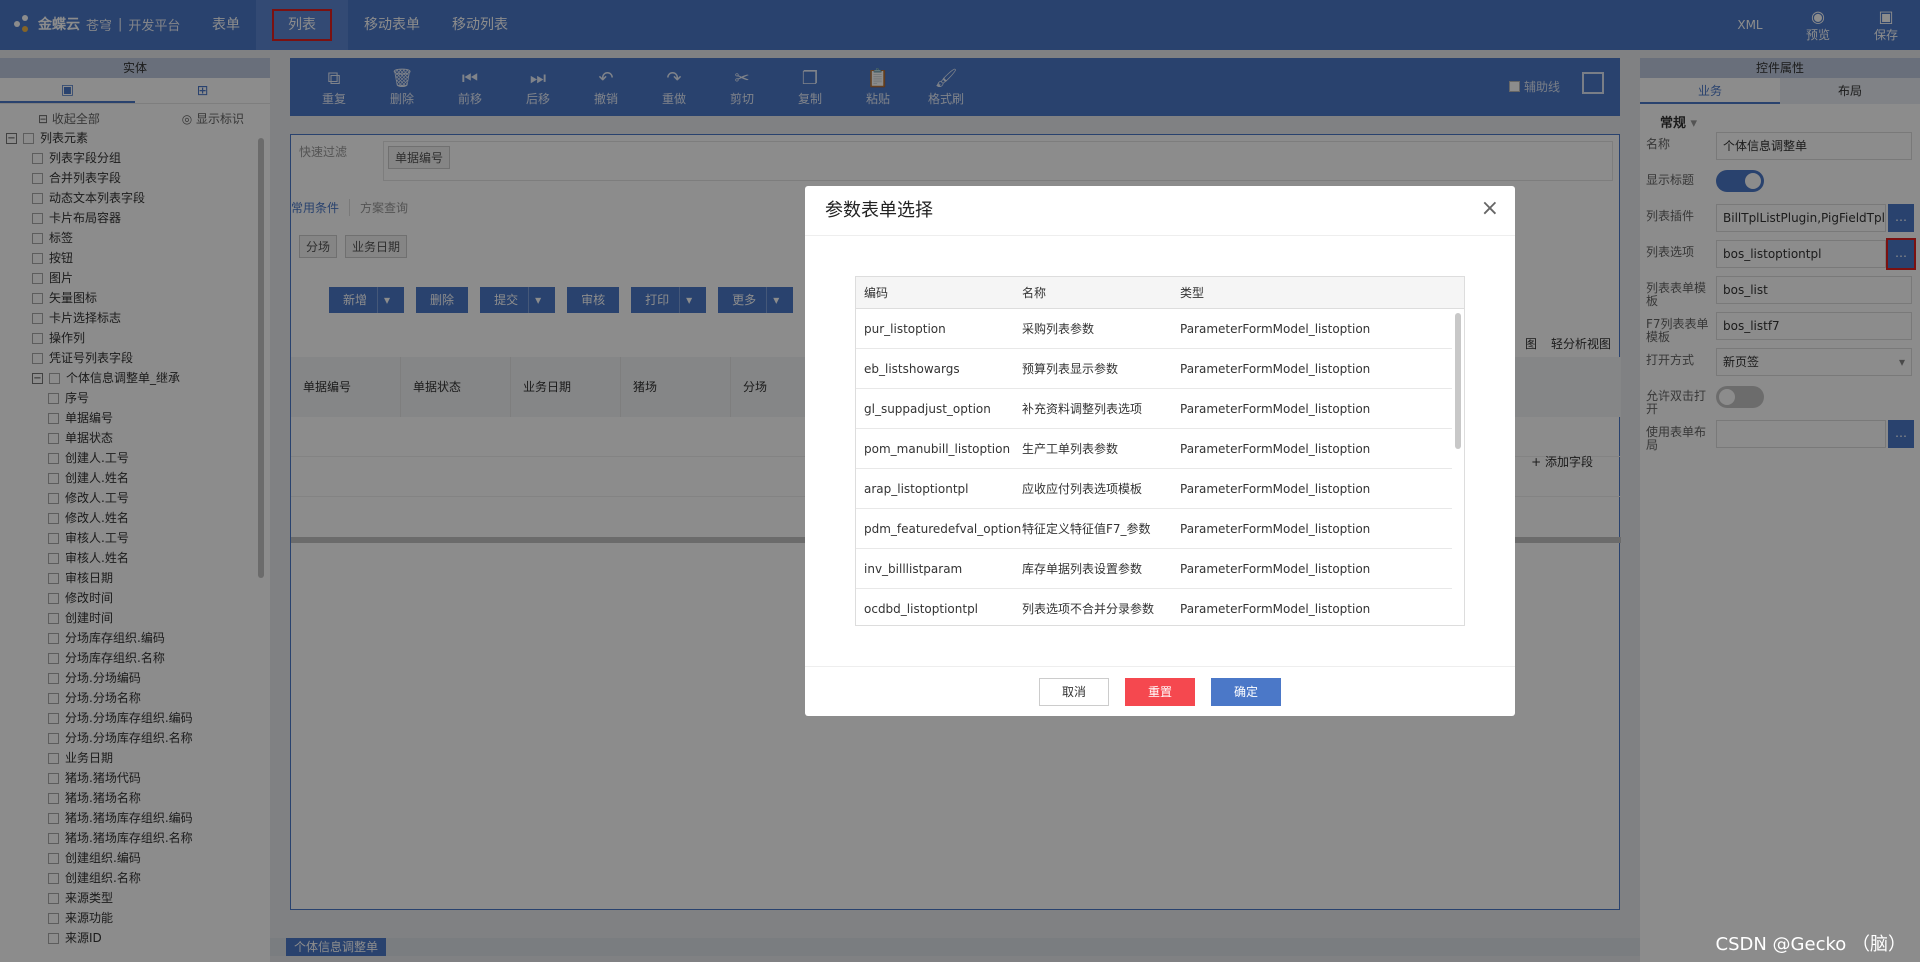 The width and height of the screenshot is (1920, 962). I want to click on table-cell: pom_manubill_listoption, so click(937, 449).